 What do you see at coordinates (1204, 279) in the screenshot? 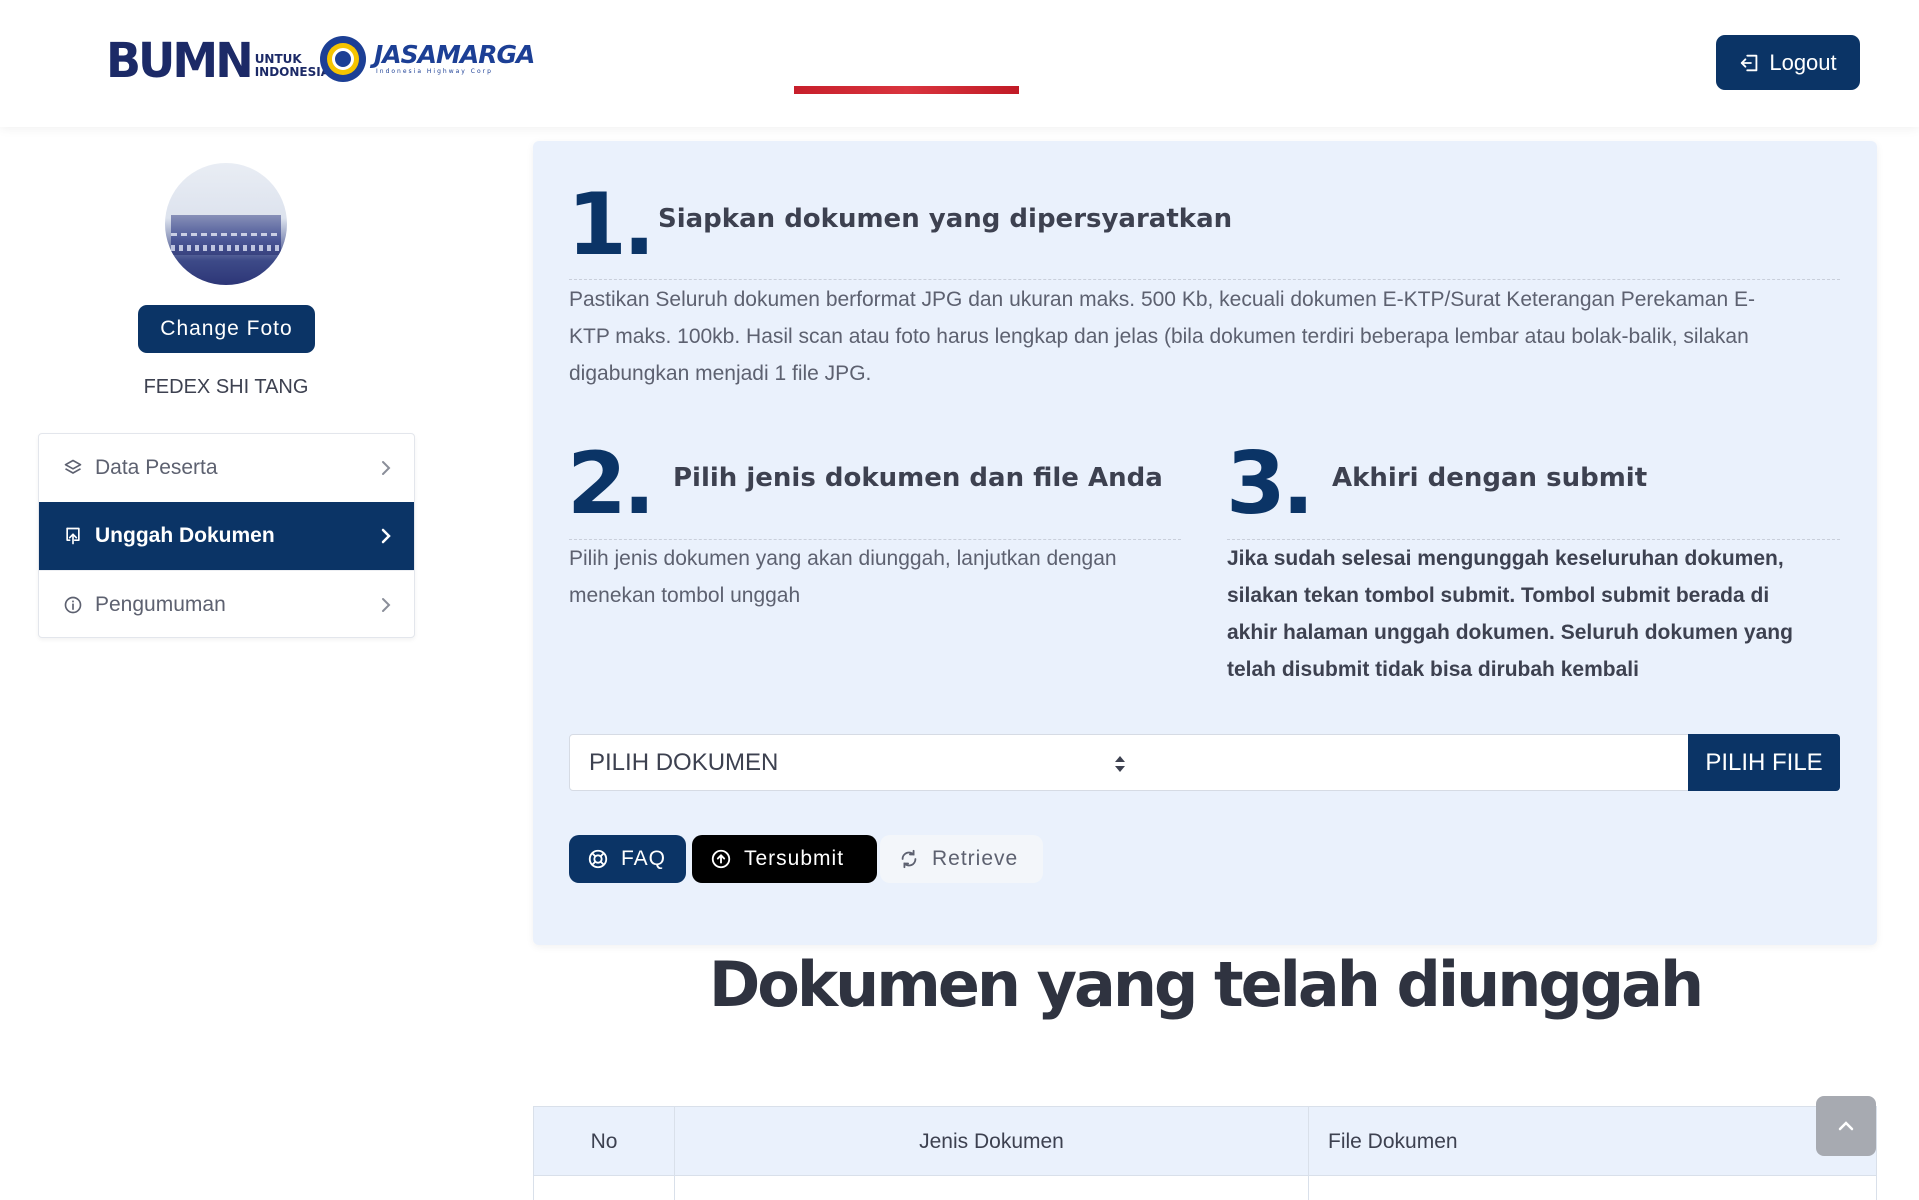
I see `step-1-divider` at bounding box center [1204, 279].